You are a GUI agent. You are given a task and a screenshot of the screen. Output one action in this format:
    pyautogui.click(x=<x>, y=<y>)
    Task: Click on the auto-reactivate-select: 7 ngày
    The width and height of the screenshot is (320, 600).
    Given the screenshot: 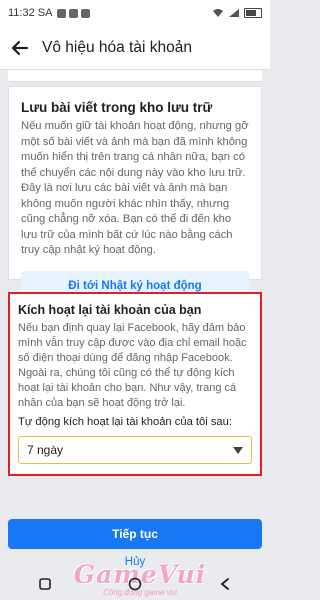 What is the action you would take?
    pyautogui.click(x=135, y=450)
    